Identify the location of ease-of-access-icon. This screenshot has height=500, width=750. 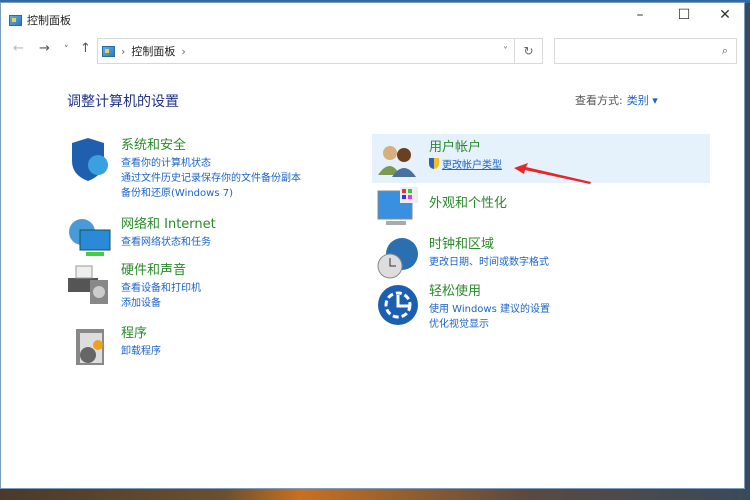
(398, 305).